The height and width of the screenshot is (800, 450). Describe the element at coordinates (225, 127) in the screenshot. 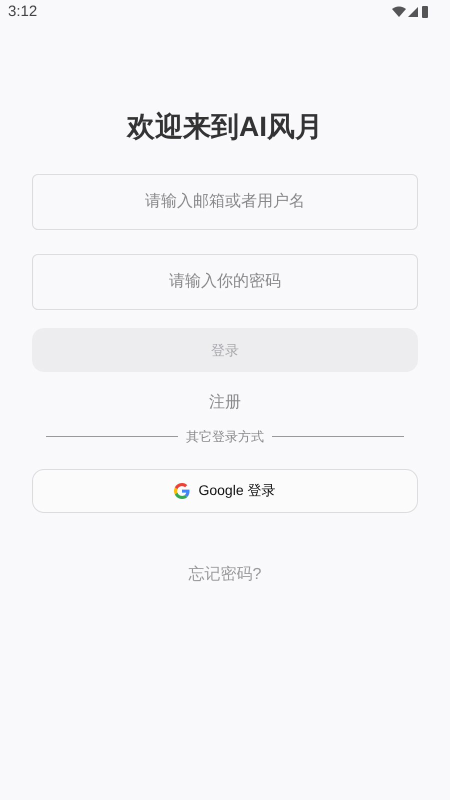

I see `welcome-title: 欢迎来到AI风月` at that location.